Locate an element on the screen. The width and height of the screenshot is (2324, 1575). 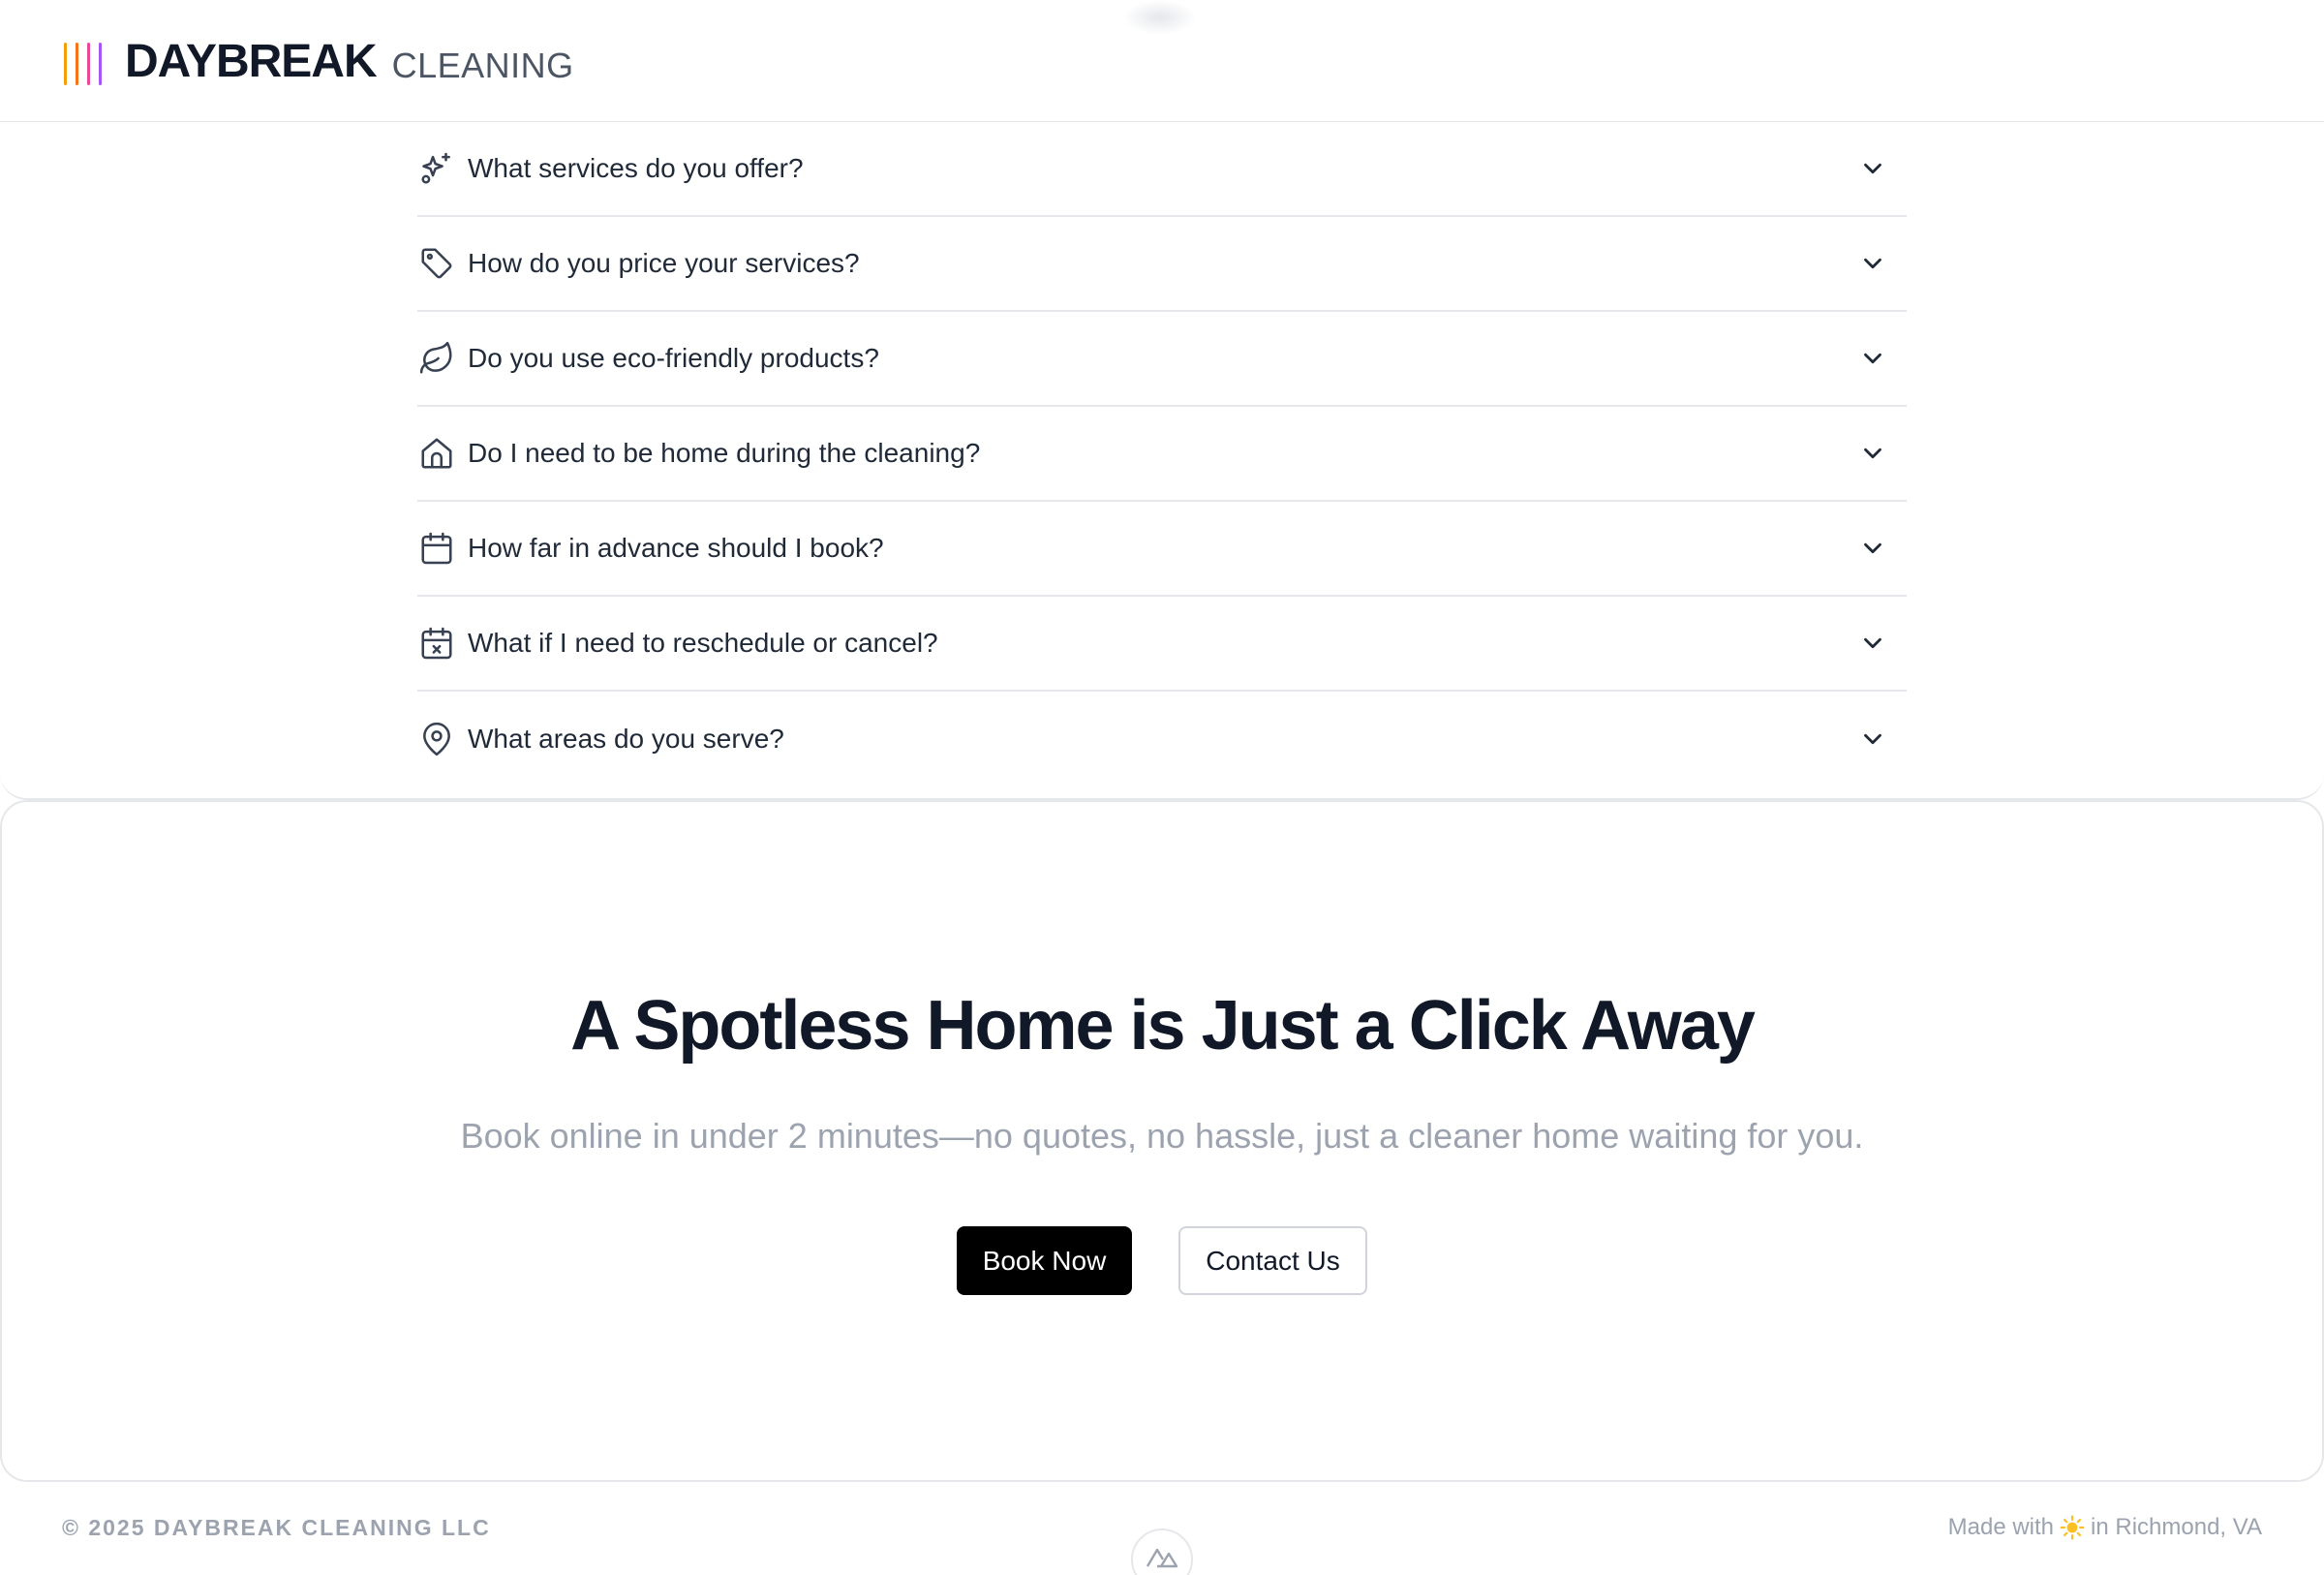
calendar-icon is located at coordinates (437, 548).